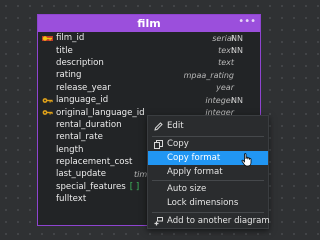 The image size is (320, 240). What do you see at coordinates (47, 38) in the screenshot?
I see `primary-key-icon` at bounding box center [47, 38].